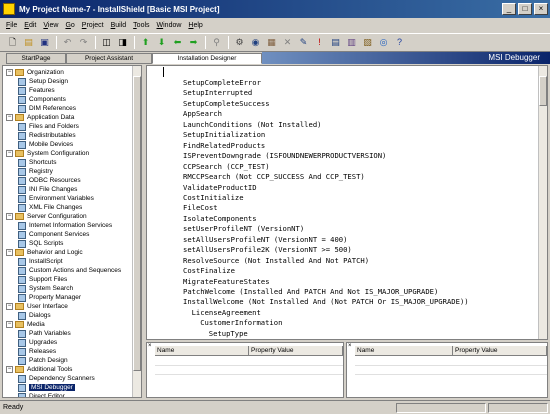 The width and height of the screenshot is (550, 414). What do you see at coordinates (447, 370) in the screenshot?
I see `property-panel-right: × Name Property Value` at bounding box center [447, 370].